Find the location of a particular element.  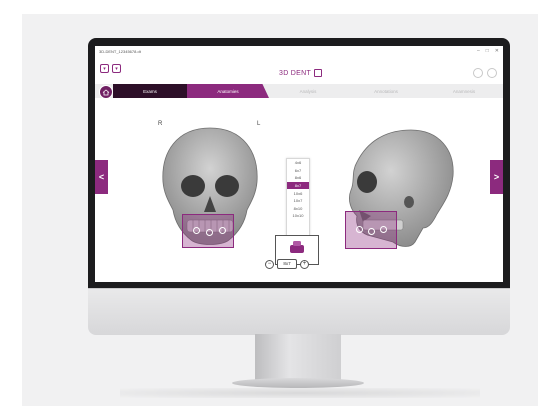

size-option: 10x7 is located at coordinates (298, 201).